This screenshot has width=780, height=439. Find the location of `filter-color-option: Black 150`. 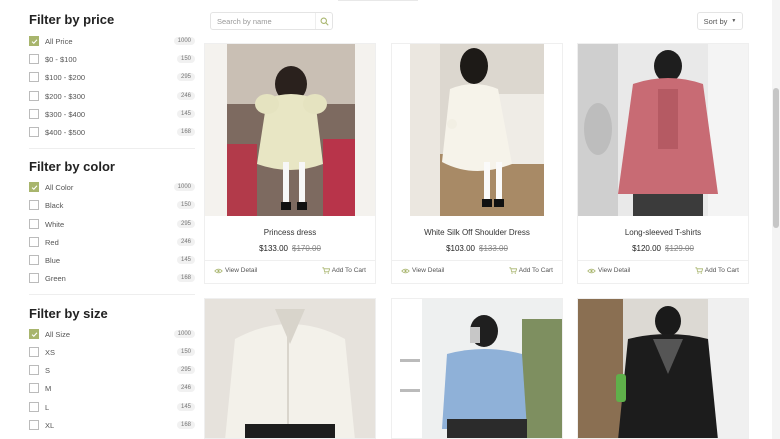

filter-color-option: Black 150 is located at coordinates (112, 205).